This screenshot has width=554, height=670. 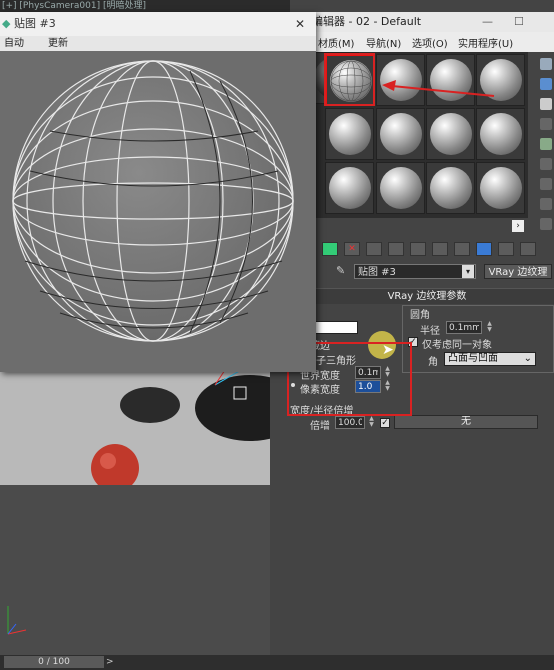 I want to click on multiplier-spinner-icon: ▲ ▼, so click(x=371, y=422).